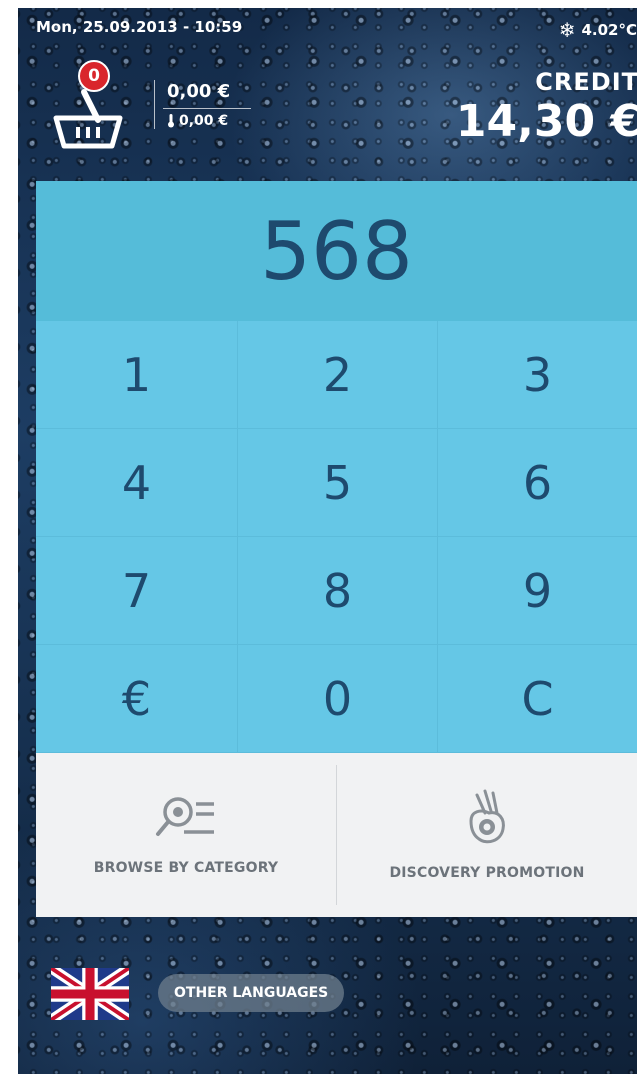  Describe the element at coordinates (207, 108) in the screenshot. I see `amount-divider` at that location.